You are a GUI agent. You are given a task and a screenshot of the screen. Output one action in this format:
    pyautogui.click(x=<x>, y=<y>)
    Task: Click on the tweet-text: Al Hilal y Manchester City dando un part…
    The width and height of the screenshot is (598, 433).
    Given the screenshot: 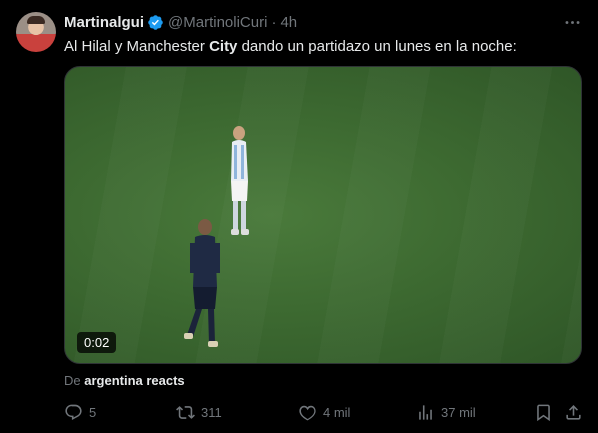 What is the action you would take?
    pyautogui.click(x=290, y=47)
    